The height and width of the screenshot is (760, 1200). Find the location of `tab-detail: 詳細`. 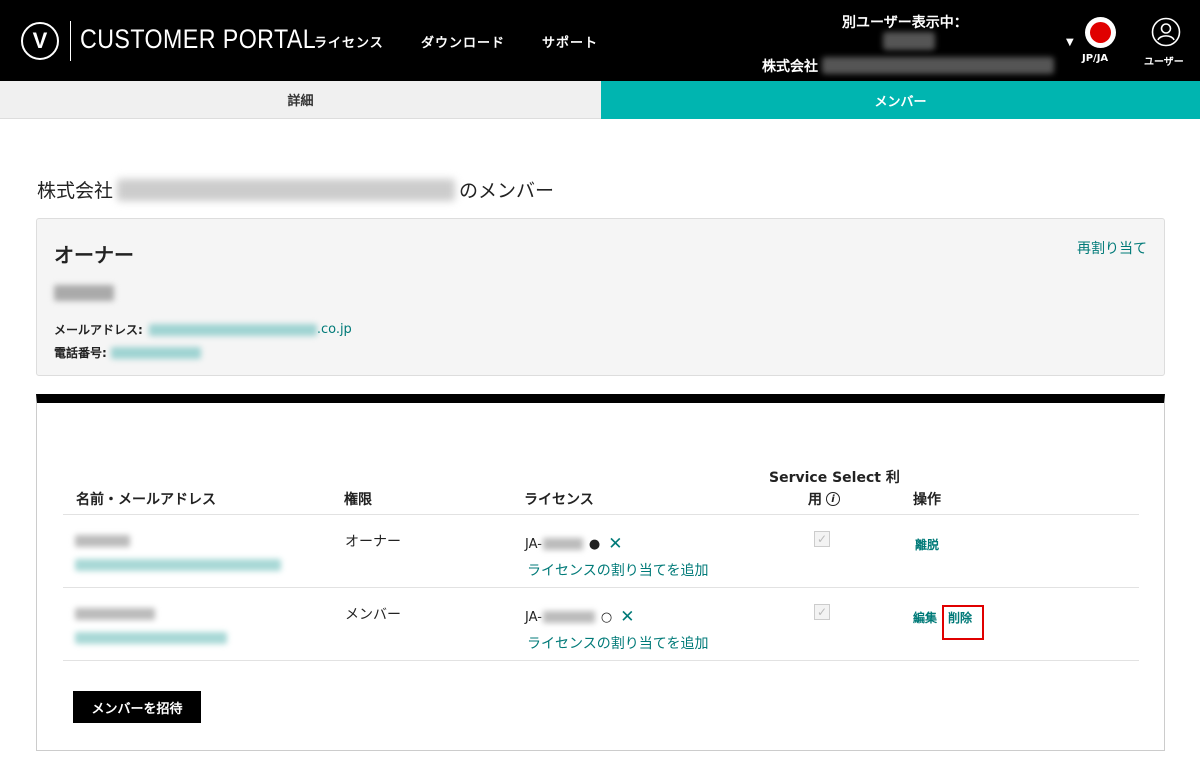

tab-detail: 詳細 is located at coordinates (300, 100).